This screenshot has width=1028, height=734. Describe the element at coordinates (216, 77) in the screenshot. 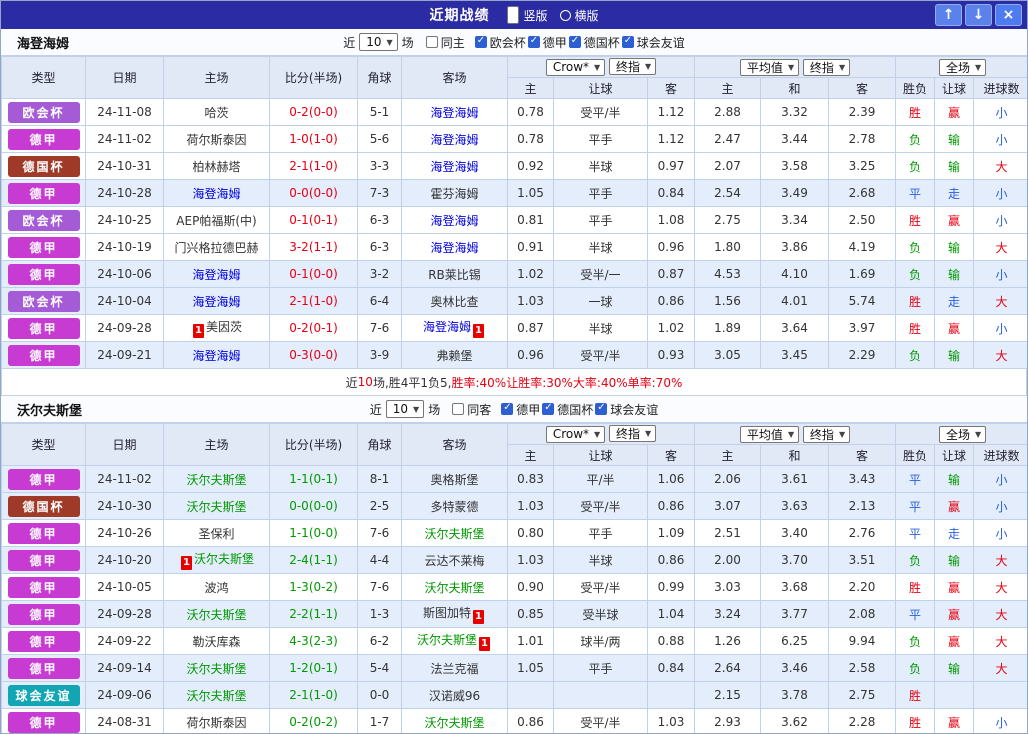

I see `col-header-home: 主场` at that location.